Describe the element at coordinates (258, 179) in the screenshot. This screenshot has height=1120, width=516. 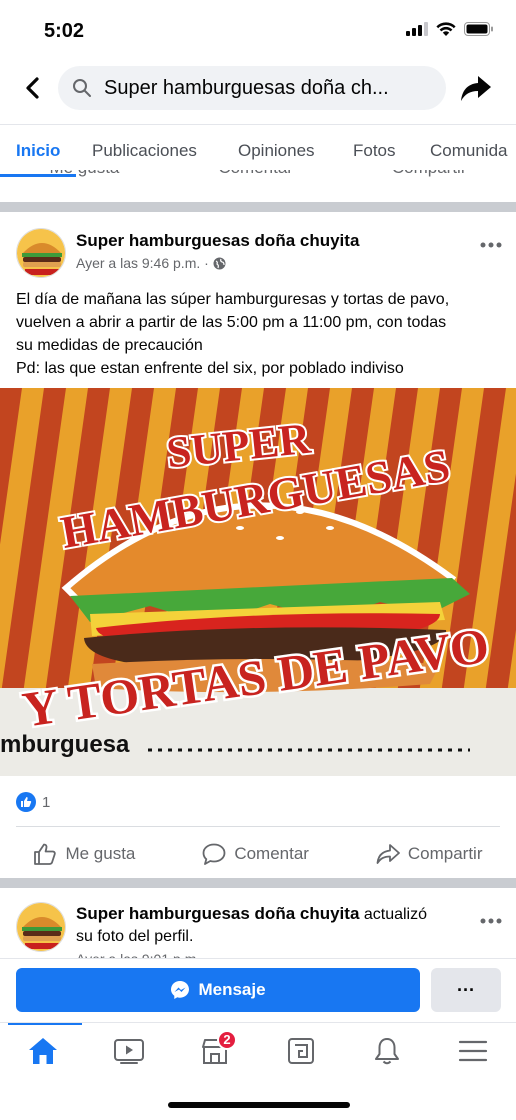
I see `previous-post-actions: Me gusta Comentar Compartir` at that location.